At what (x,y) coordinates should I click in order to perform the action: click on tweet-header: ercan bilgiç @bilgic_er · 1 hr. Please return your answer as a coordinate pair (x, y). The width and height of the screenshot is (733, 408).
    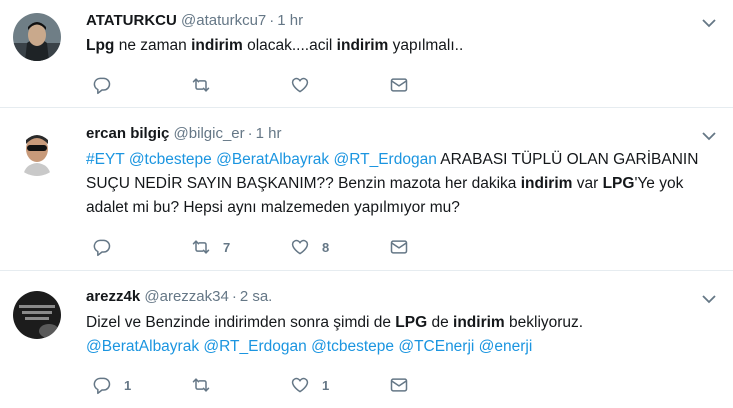
    Looking at the image, I should click on (184, 133).